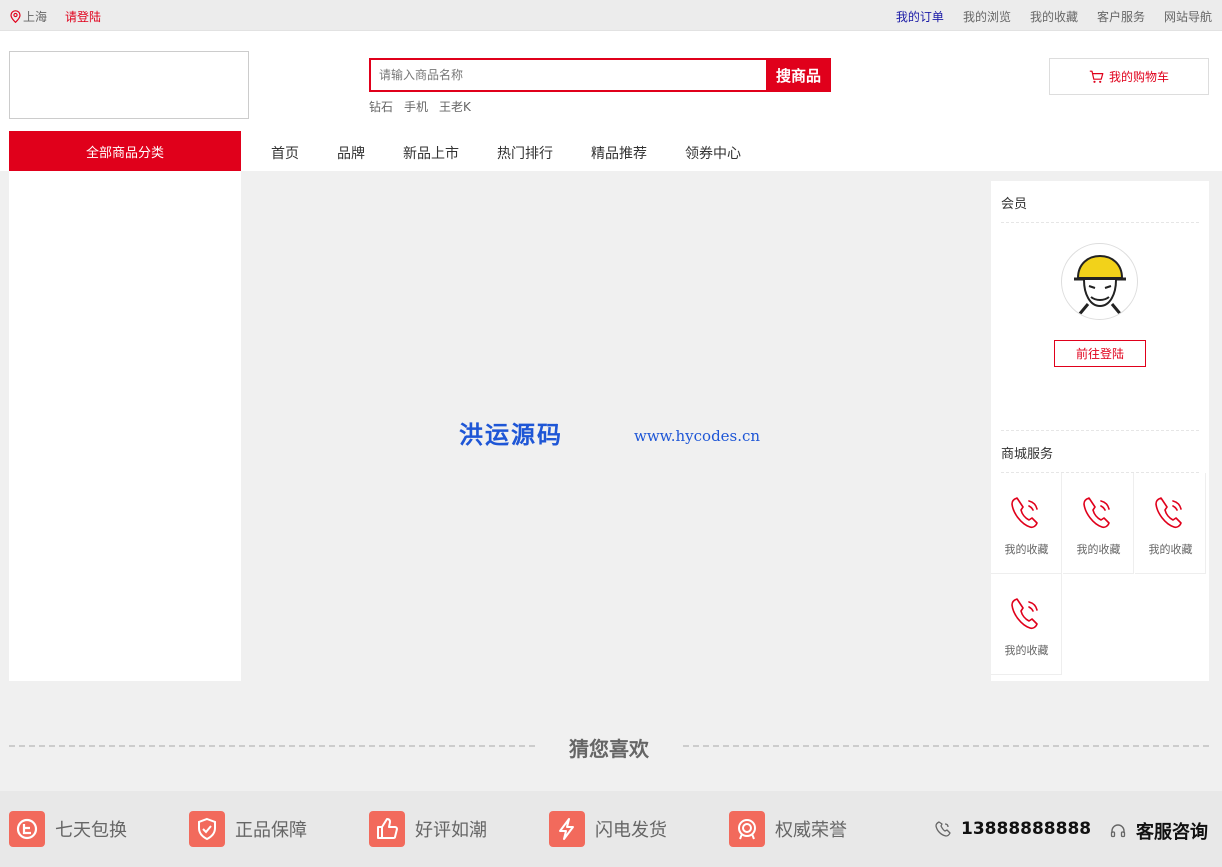  I want to click on guess-you-like-title: 猜您喜欢, so click(609, 749).